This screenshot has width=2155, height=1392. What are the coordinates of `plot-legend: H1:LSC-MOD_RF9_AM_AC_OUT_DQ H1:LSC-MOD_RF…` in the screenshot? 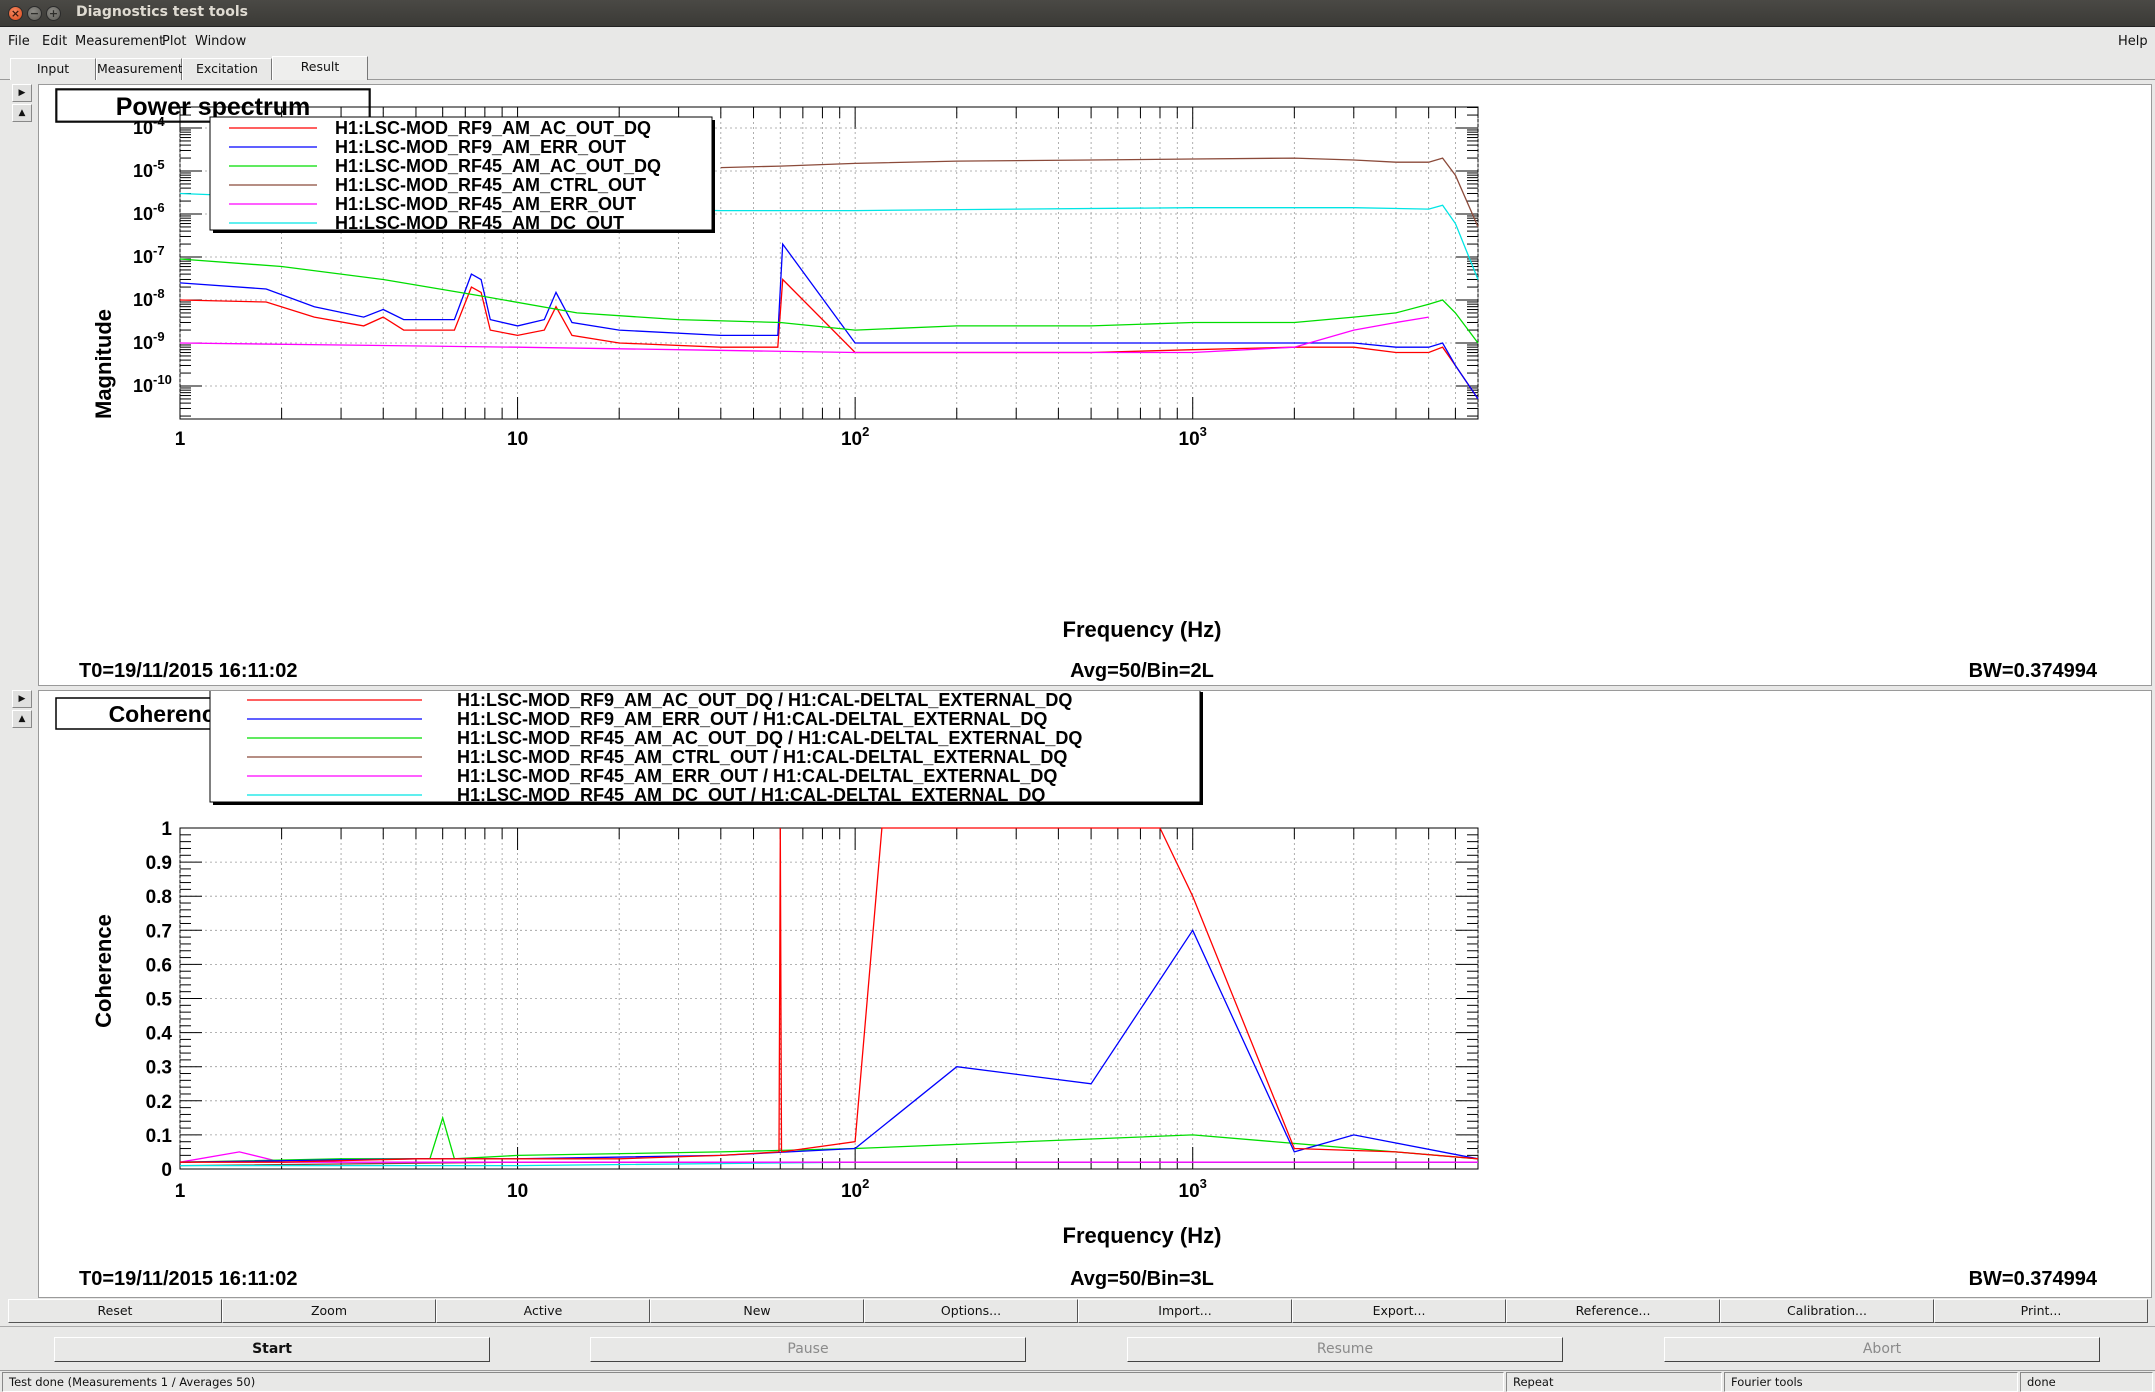 It's located at (462, 174).